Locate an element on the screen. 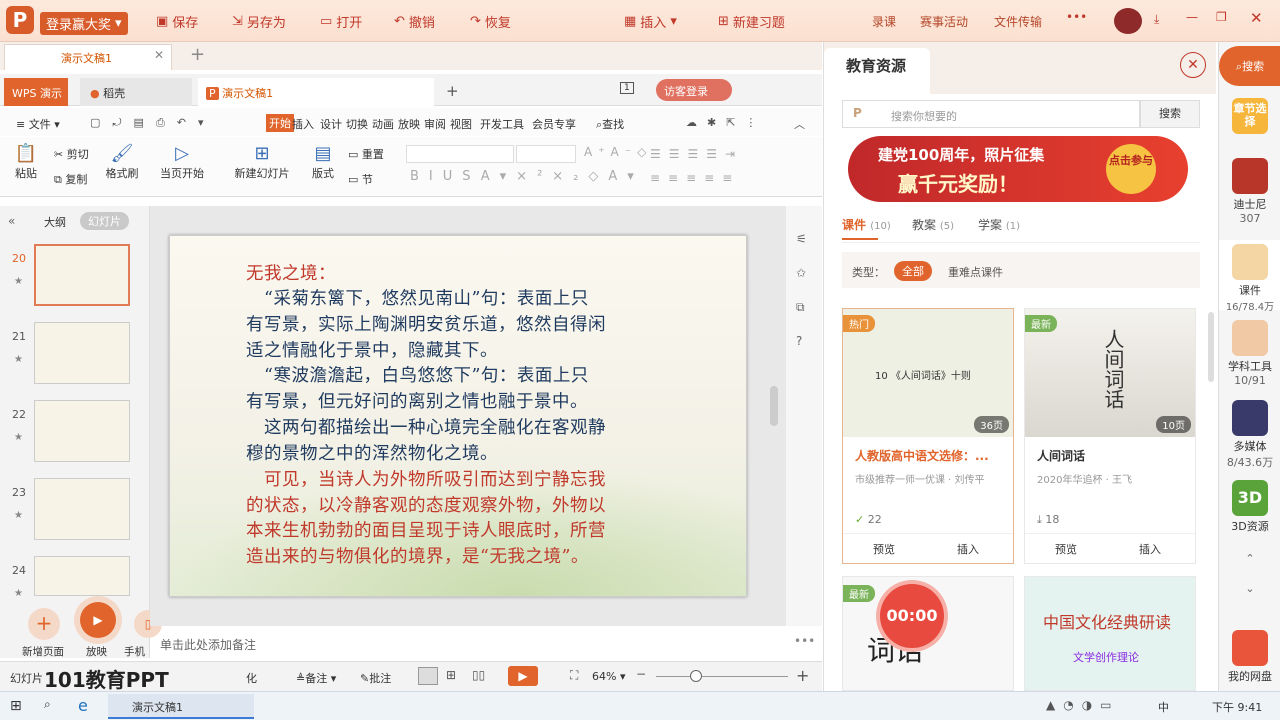 This screenshot has width=1280, height=720. filter-key-points: 重难点课件 is located at coordinates (975, 272).